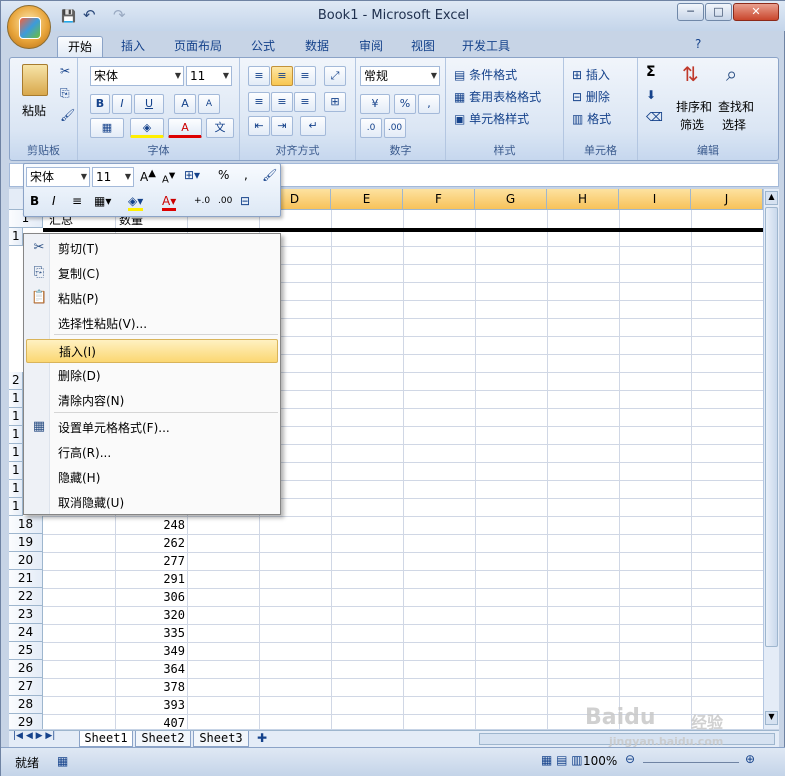 The width and height of the screenshot is (785, 776). What do you see at coordinates (192, 175) in the screenshot?
I see `mini-currency-icon: ⊞▾` at bounding box center [192, 175].